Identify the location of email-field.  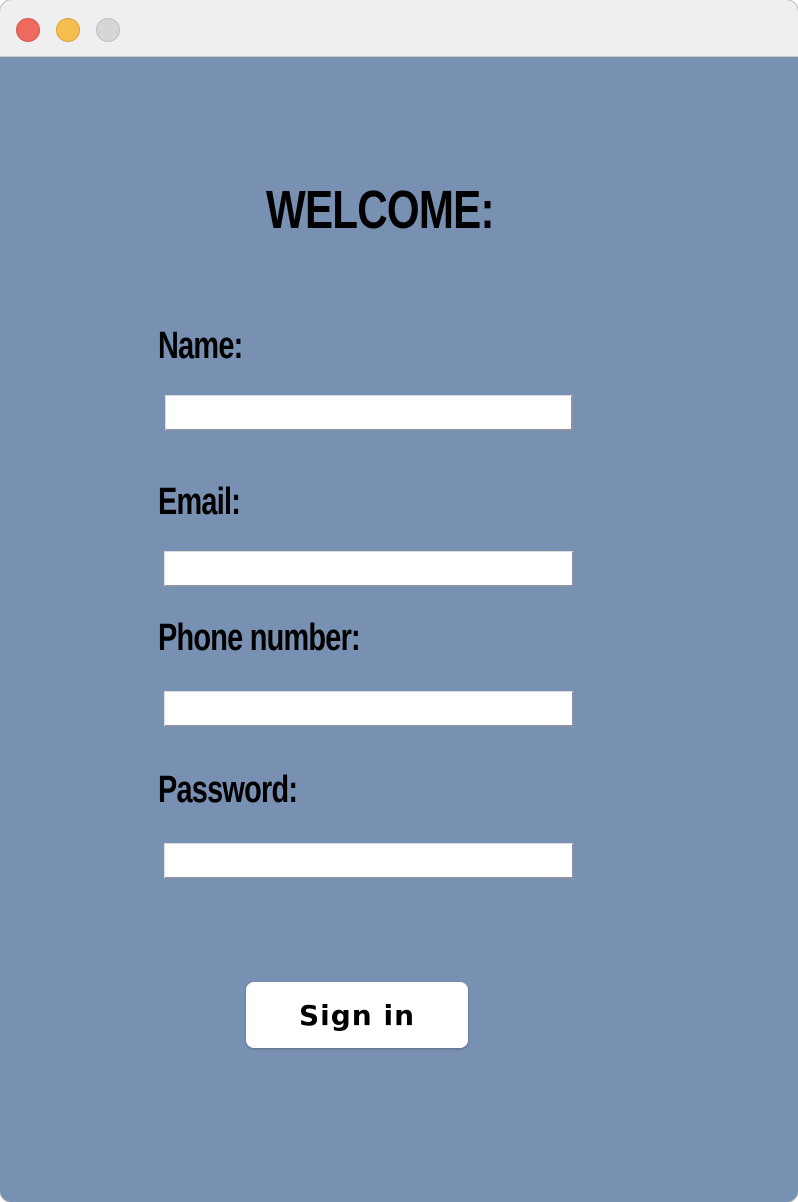
(369, 569).